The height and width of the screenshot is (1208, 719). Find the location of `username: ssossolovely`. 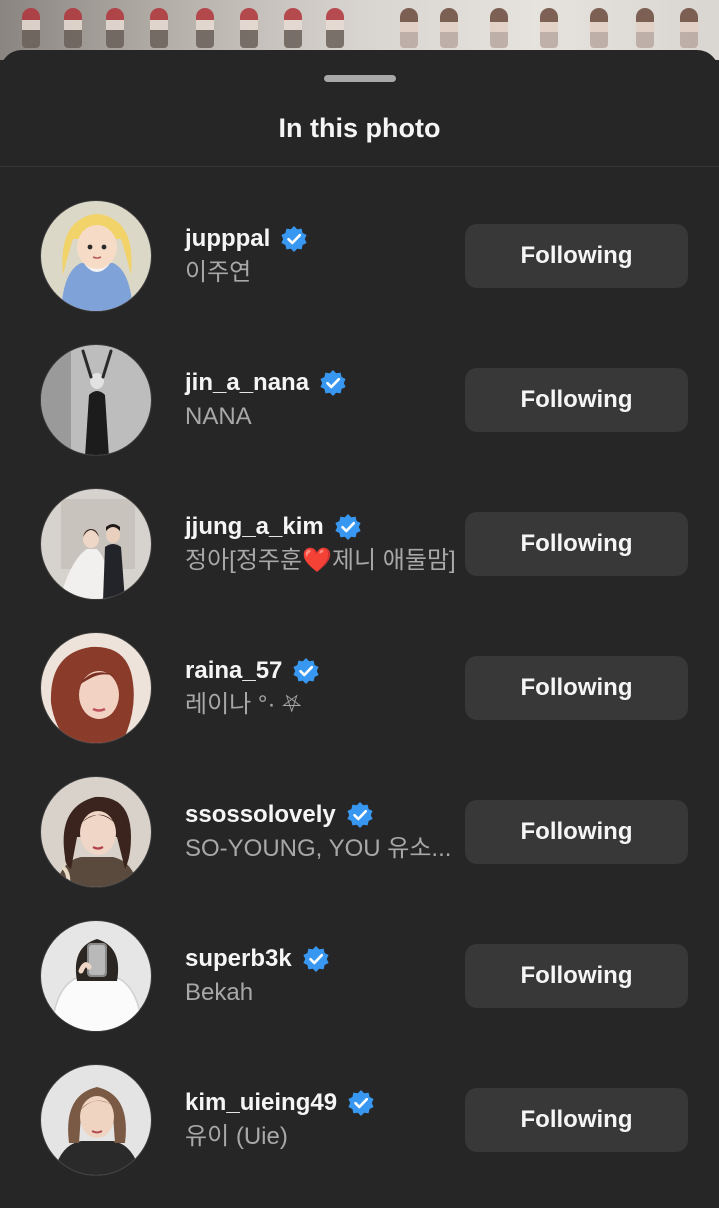

username: ssossolovely is located at coordinates (279, 815).